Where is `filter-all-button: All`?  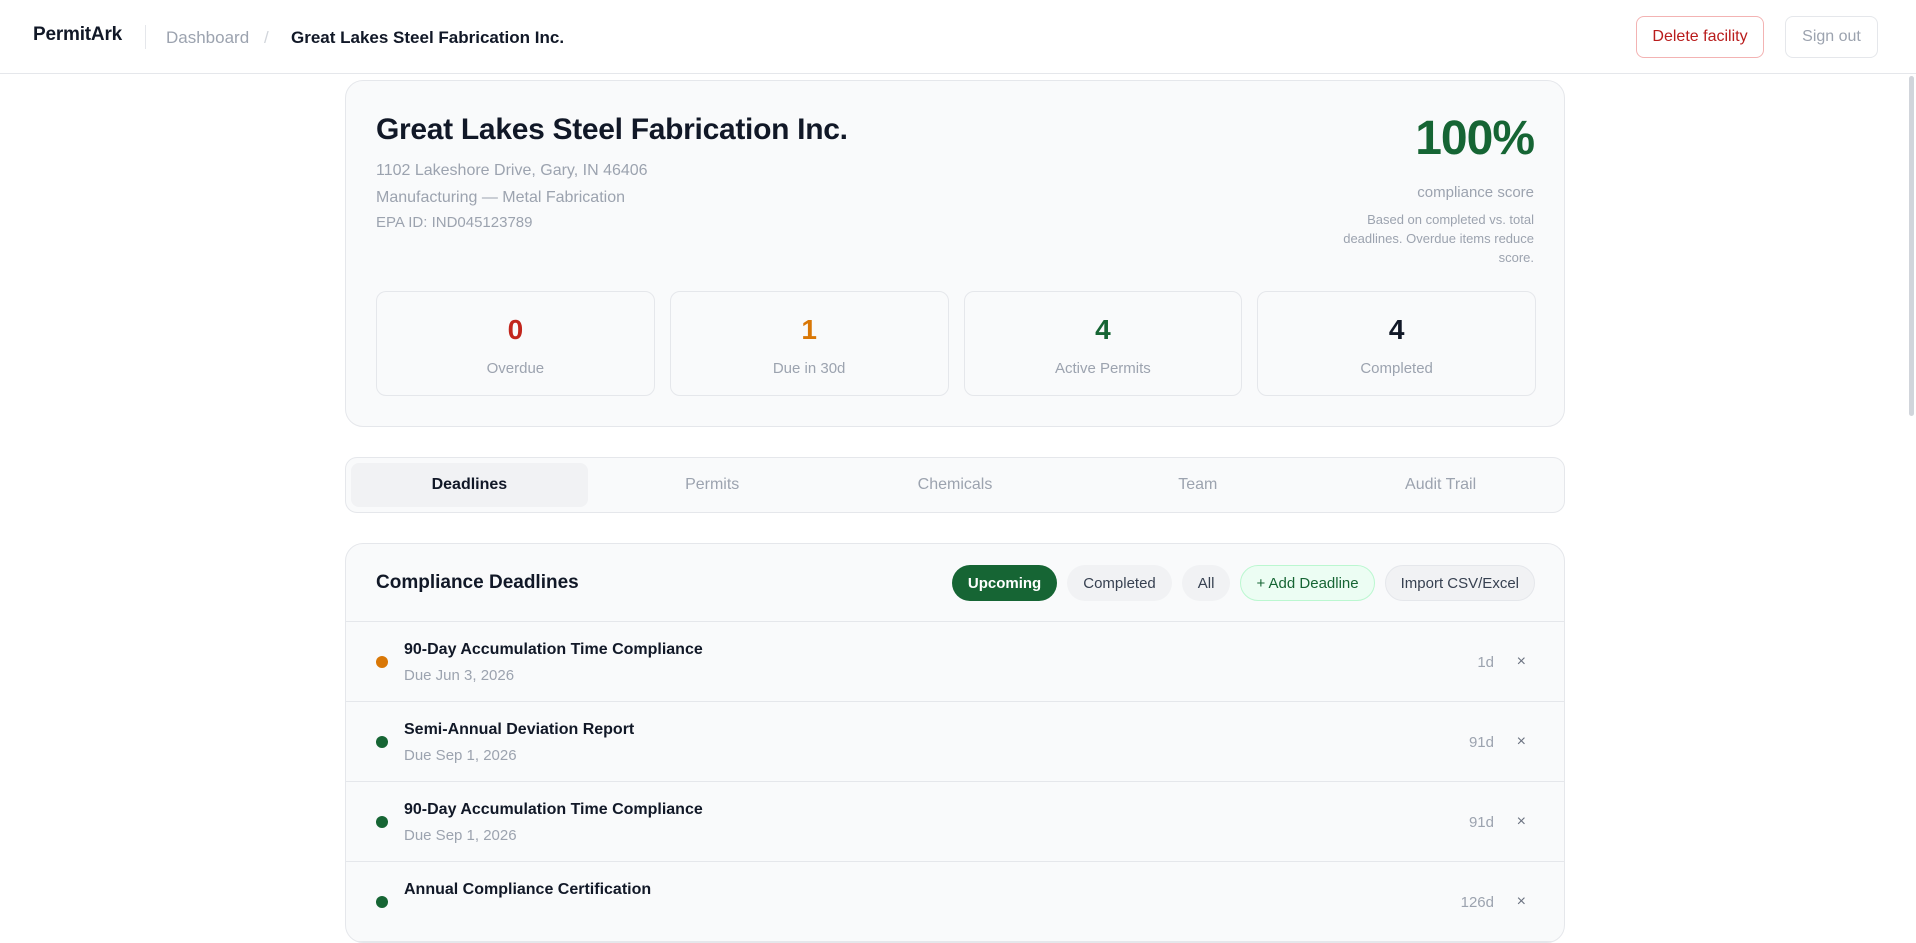
filter-all-button: All is located at coordinates (1206, 583).